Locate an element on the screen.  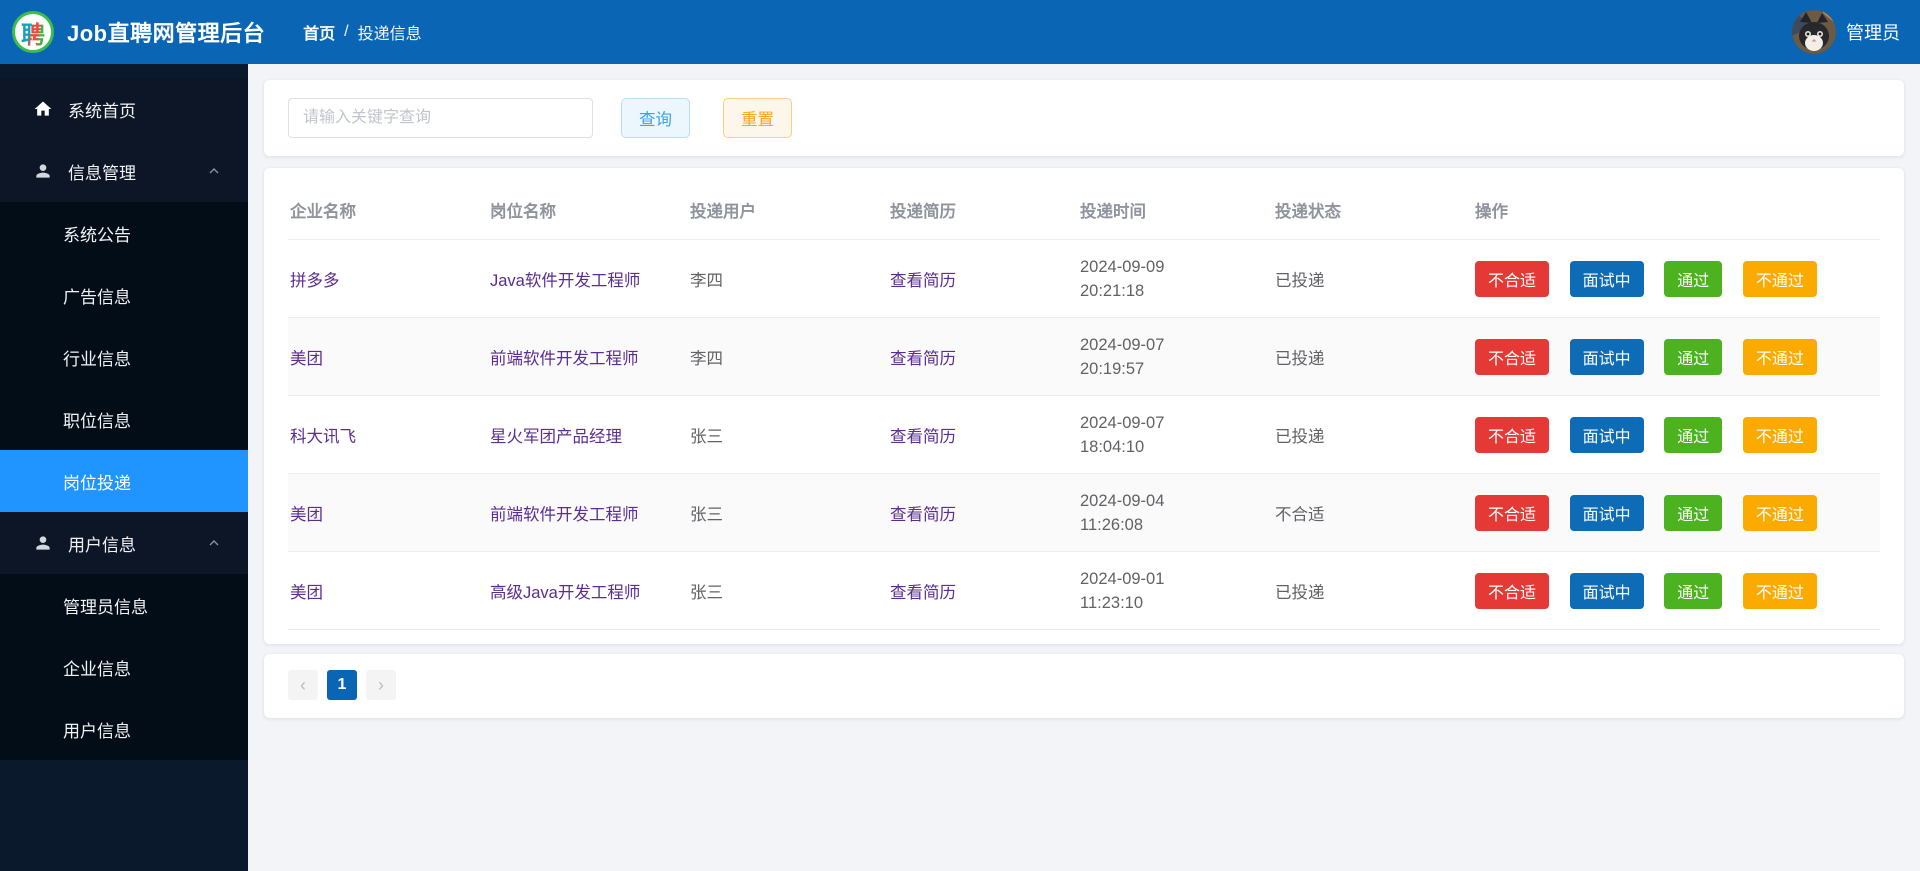
sidebar-item-label: 管理员信息 is located at coordinates (105, 607).